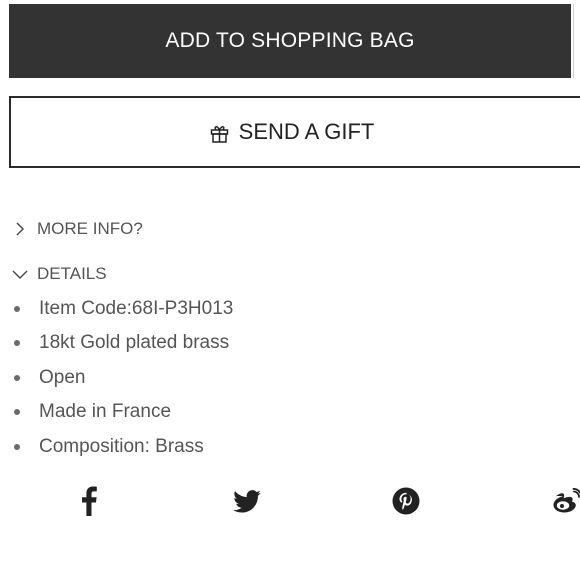 The width and height of the screenshot is (580, 580). Describe the element at coordinates (121, 446) in the screenshot. I see `list-item-text: Composition: Brass` at that location.